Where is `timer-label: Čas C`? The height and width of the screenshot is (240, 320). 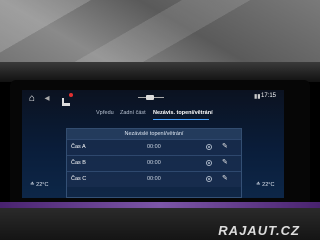
timer-label: Čas C is located at coordinates (79, 179).